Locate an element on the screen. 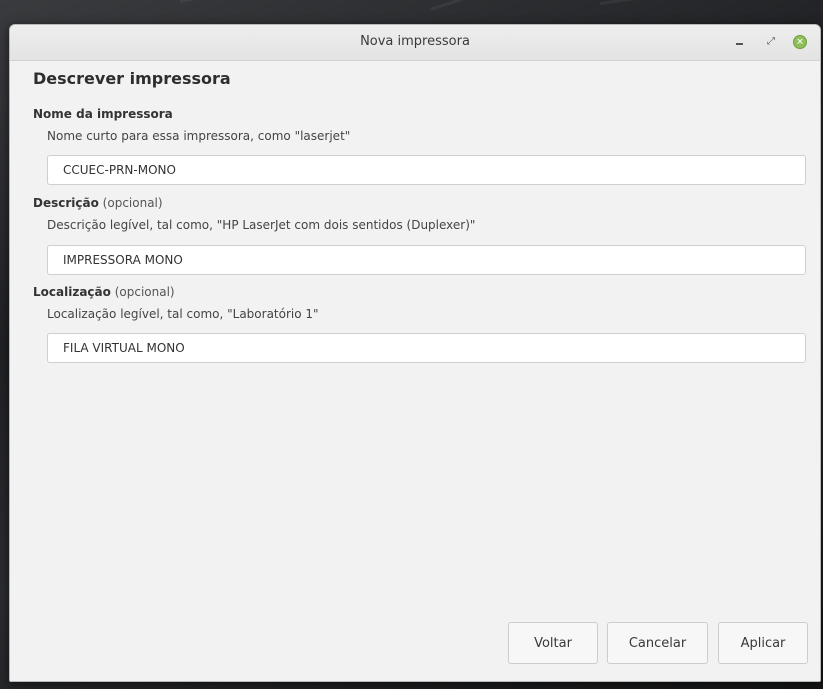 Image resolution: width=823 pixels, height=689 pixels. title-bar: Nova impressora ⤢ × is located at coordinates (415, 43).